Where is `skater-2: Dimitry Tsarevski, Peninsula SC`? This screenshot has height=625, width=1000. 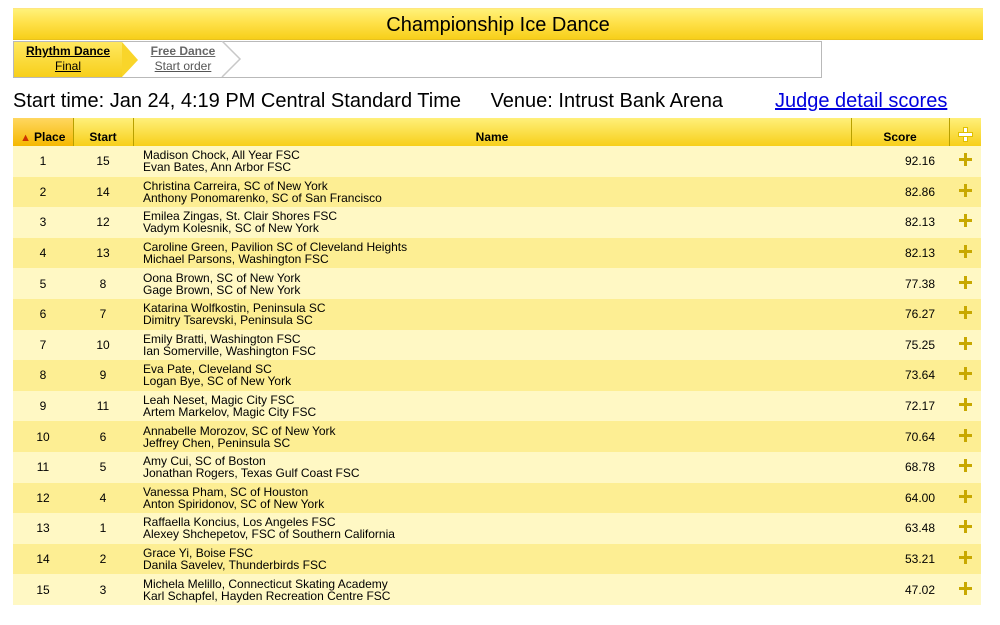 skater-2: Dimitry Tsarevski, Peninsula SC is located at coordinates (228, 320).